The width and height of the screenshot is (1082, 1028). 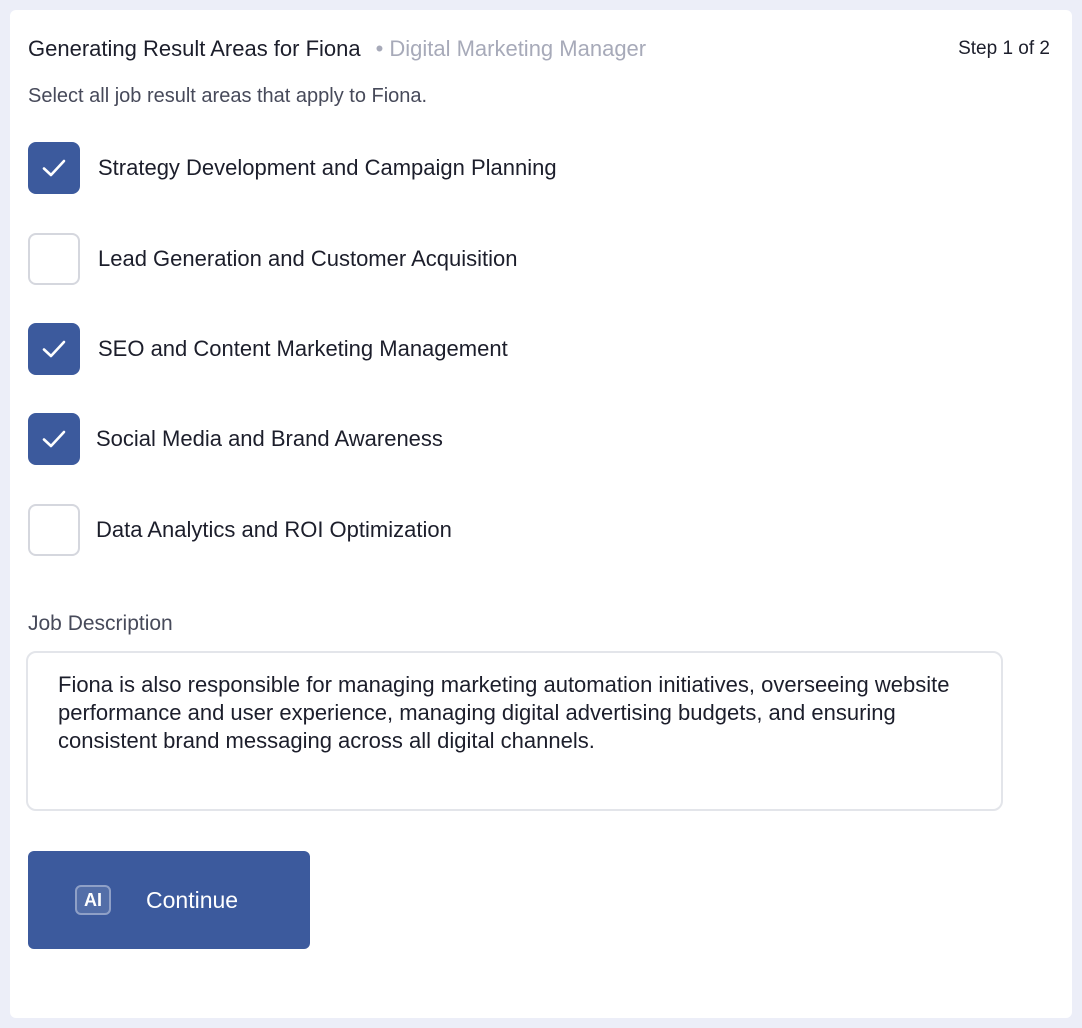 I want to click on continue-button: AI Continue, so click(x=169, y=900).